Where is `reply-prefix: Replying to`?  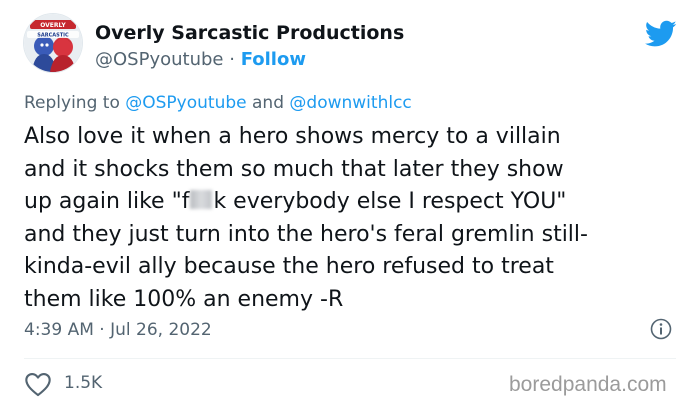 reply-prefix: Replying to is located at coordinates (72, 103).